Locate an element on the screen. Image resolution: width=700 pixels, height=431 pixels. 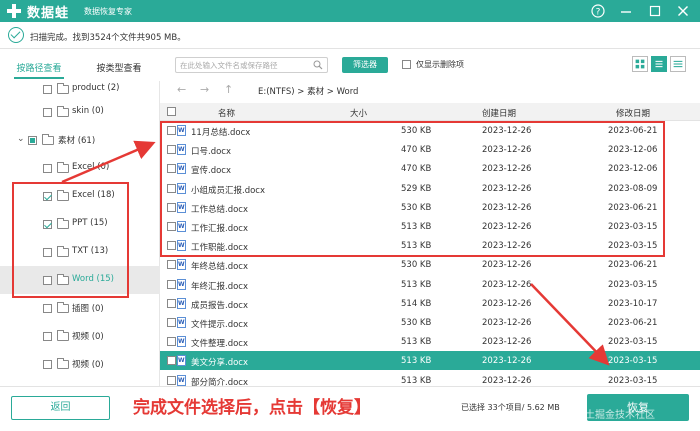
table-row: 美文分享.docx 513 KB 2023-12-26 2023-03-15 is located at coordinates (430, 361).